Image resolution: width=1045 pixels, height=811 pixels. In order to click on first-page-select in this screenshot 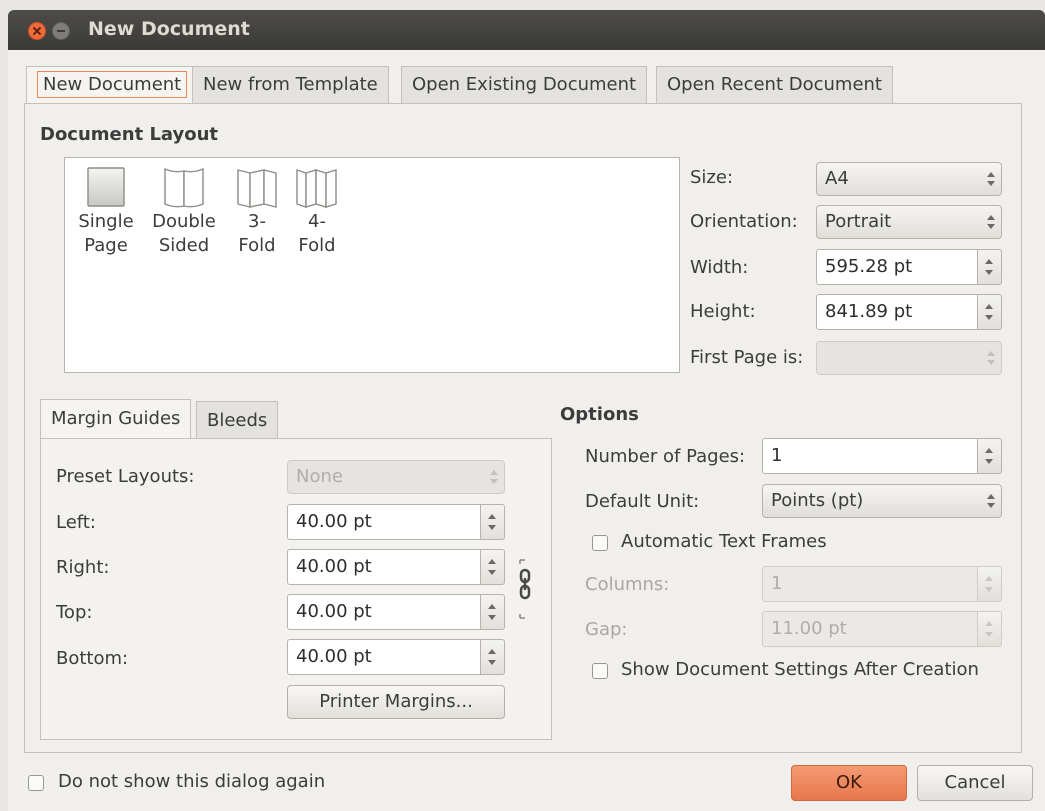, I will do `click(909, 358)`.